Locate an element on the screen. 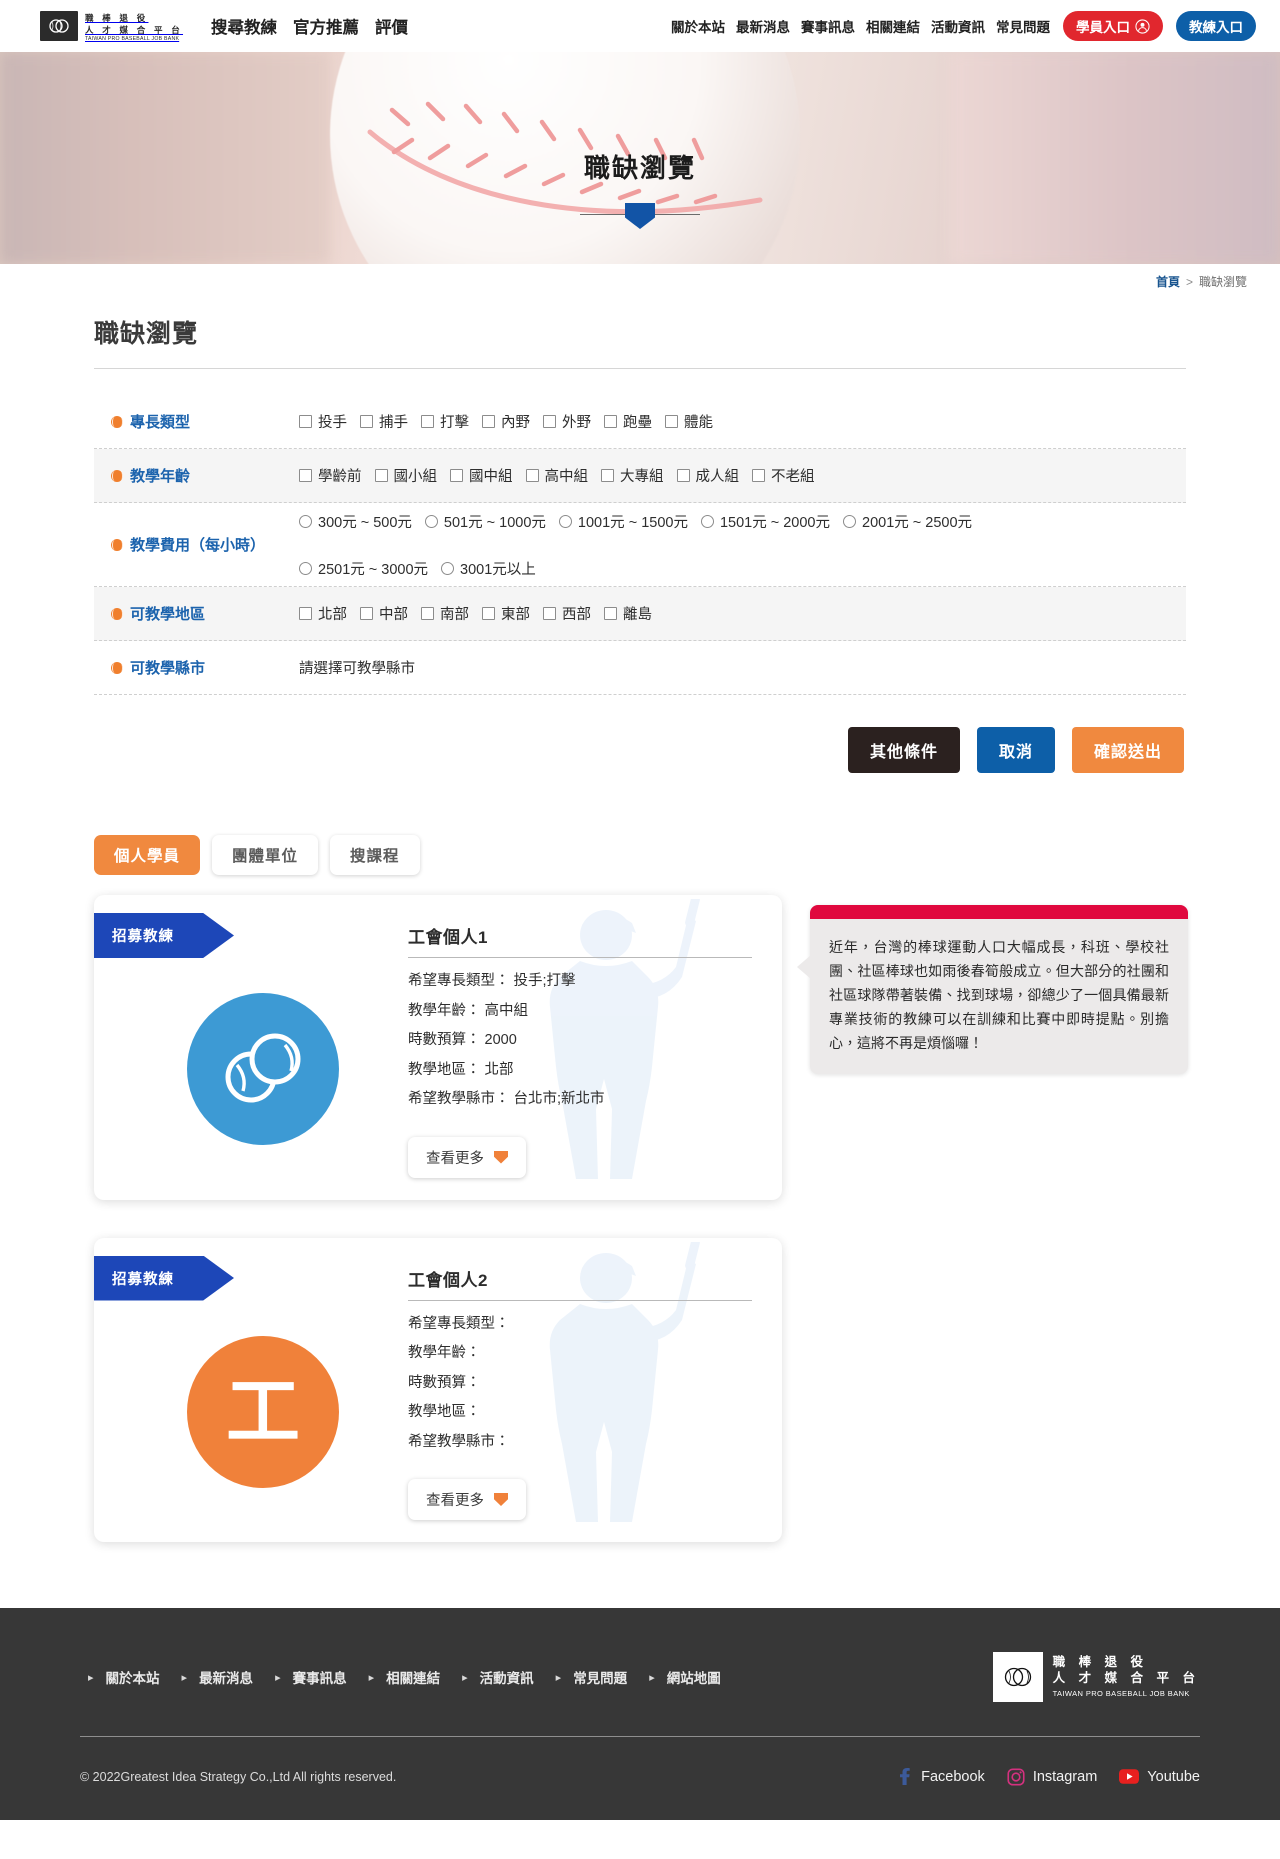  checkbox-option: 國中組 is located at coordinates (481, 475).